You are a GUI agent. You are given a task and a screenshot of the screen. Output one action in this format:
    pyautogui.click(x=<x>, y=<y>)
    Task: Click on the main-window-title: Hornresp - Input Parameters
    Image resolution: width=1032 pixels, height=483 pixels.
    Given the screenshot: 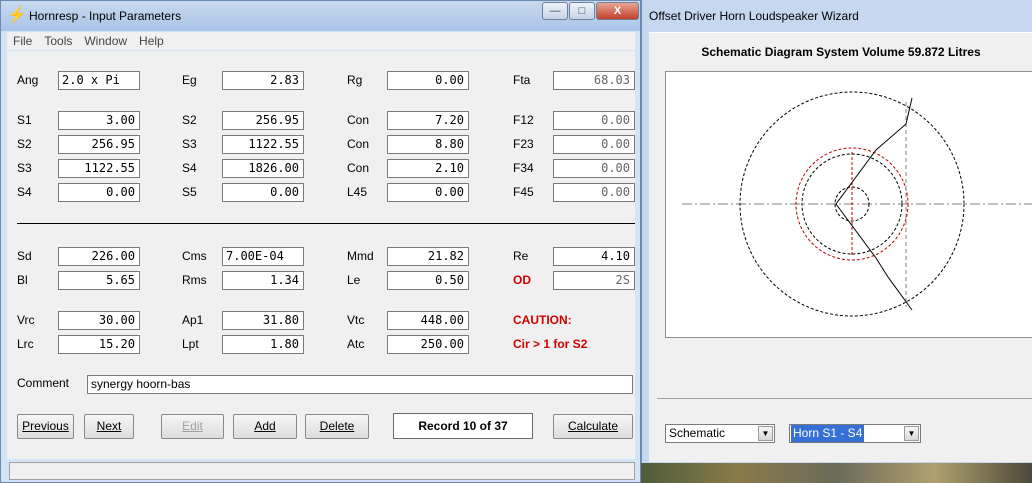 What is the action you would take?
    pyautogui.click(x=105, y=16)
    